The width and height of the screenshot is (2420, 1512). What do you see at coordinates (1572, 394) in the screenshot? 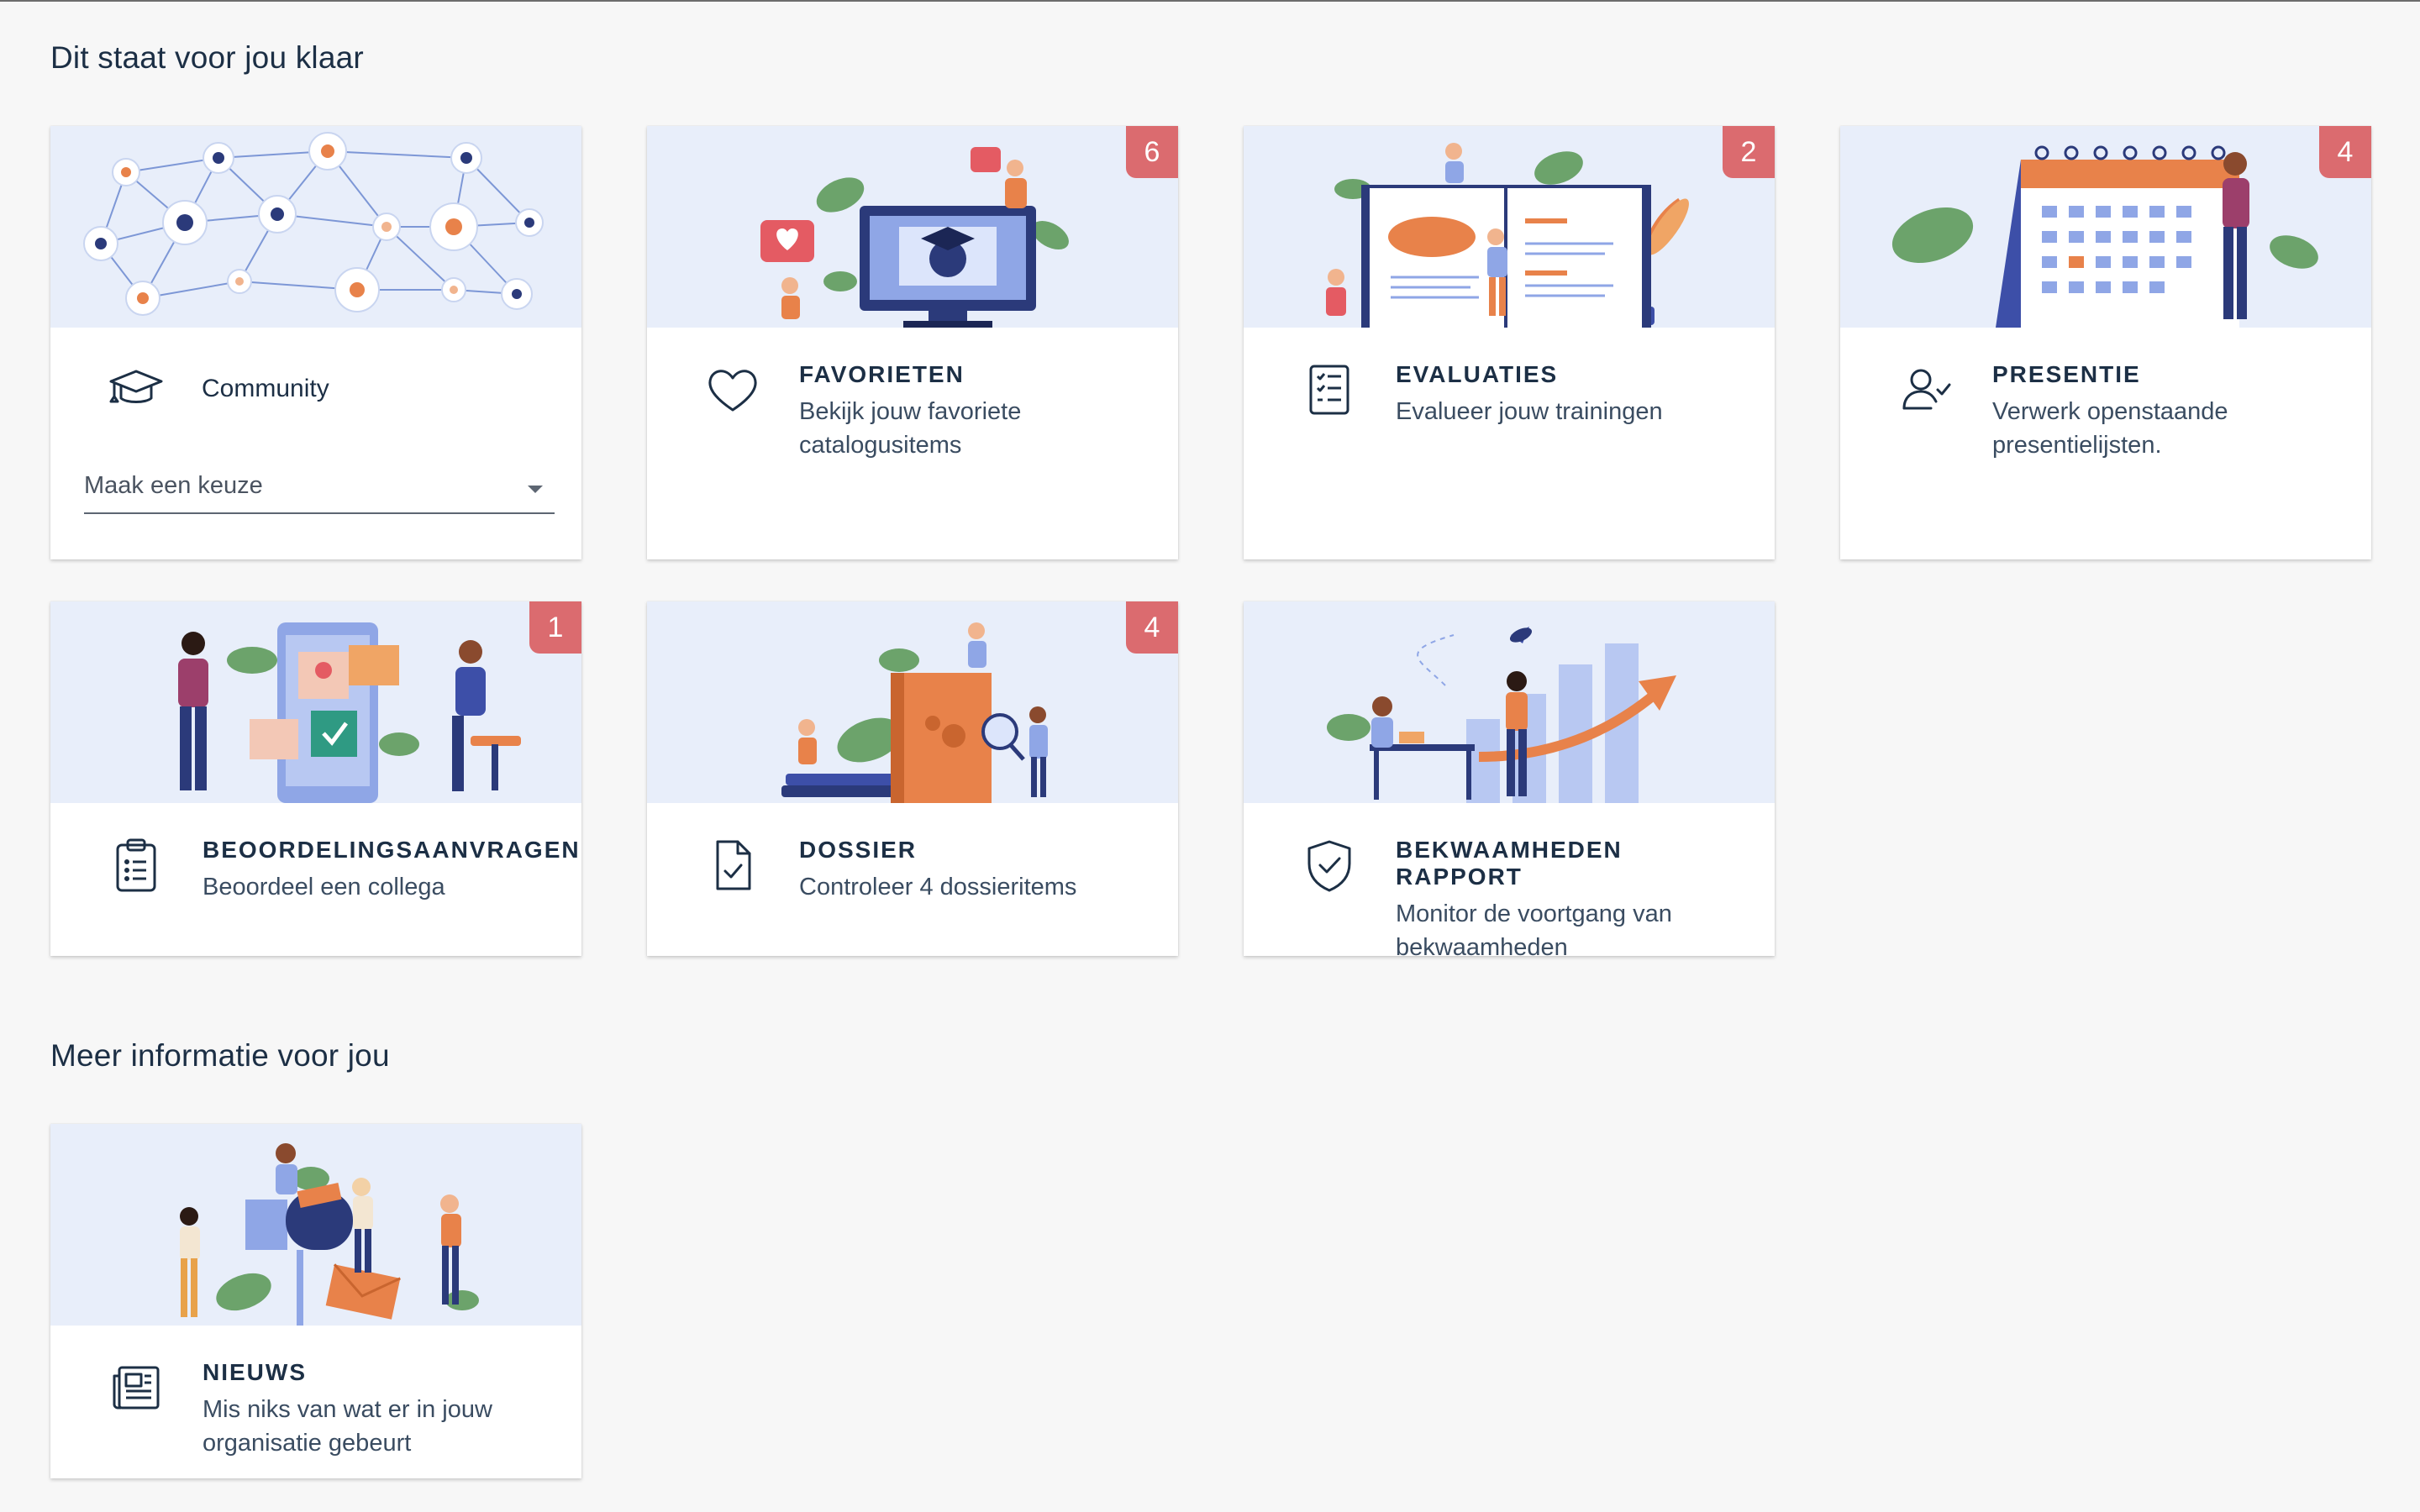
I see `evaluaties-text: EVALUATIES Evalueer jouw trainingen` at bounding box center [1572, 394].